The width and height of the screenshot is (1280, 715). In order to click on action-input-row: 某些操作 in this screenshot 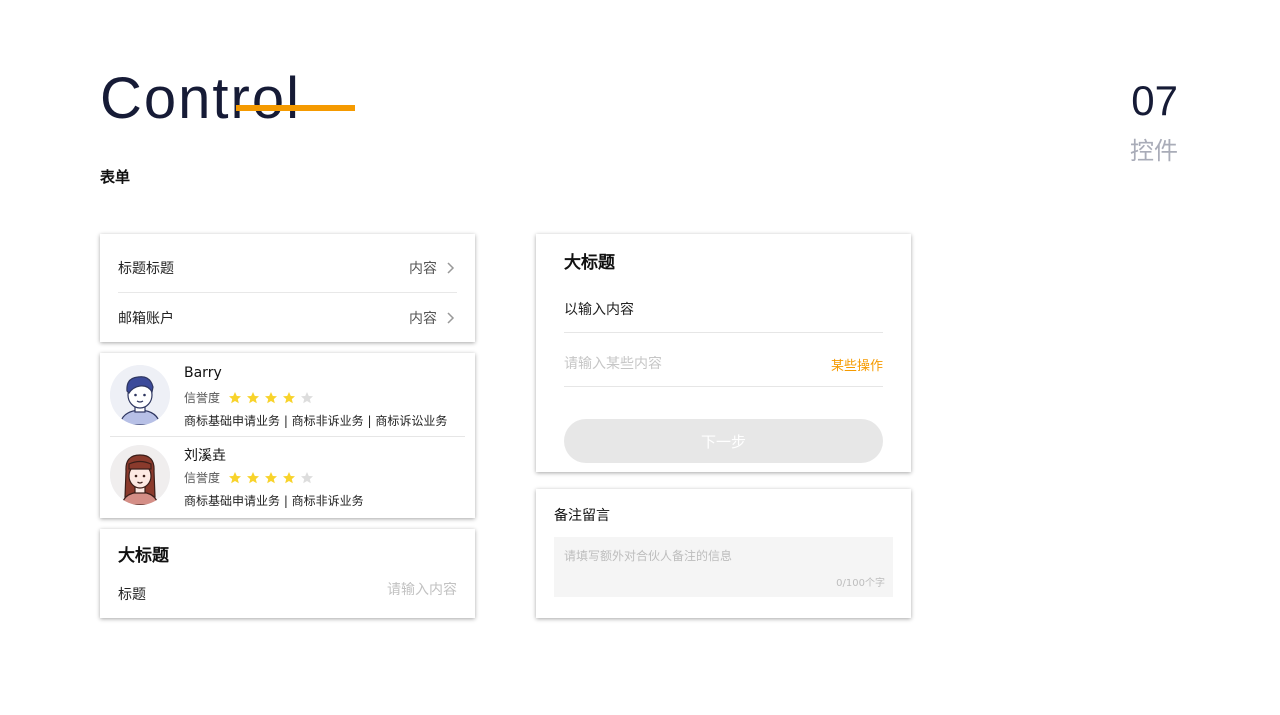, I will do `click(723, 364)`.